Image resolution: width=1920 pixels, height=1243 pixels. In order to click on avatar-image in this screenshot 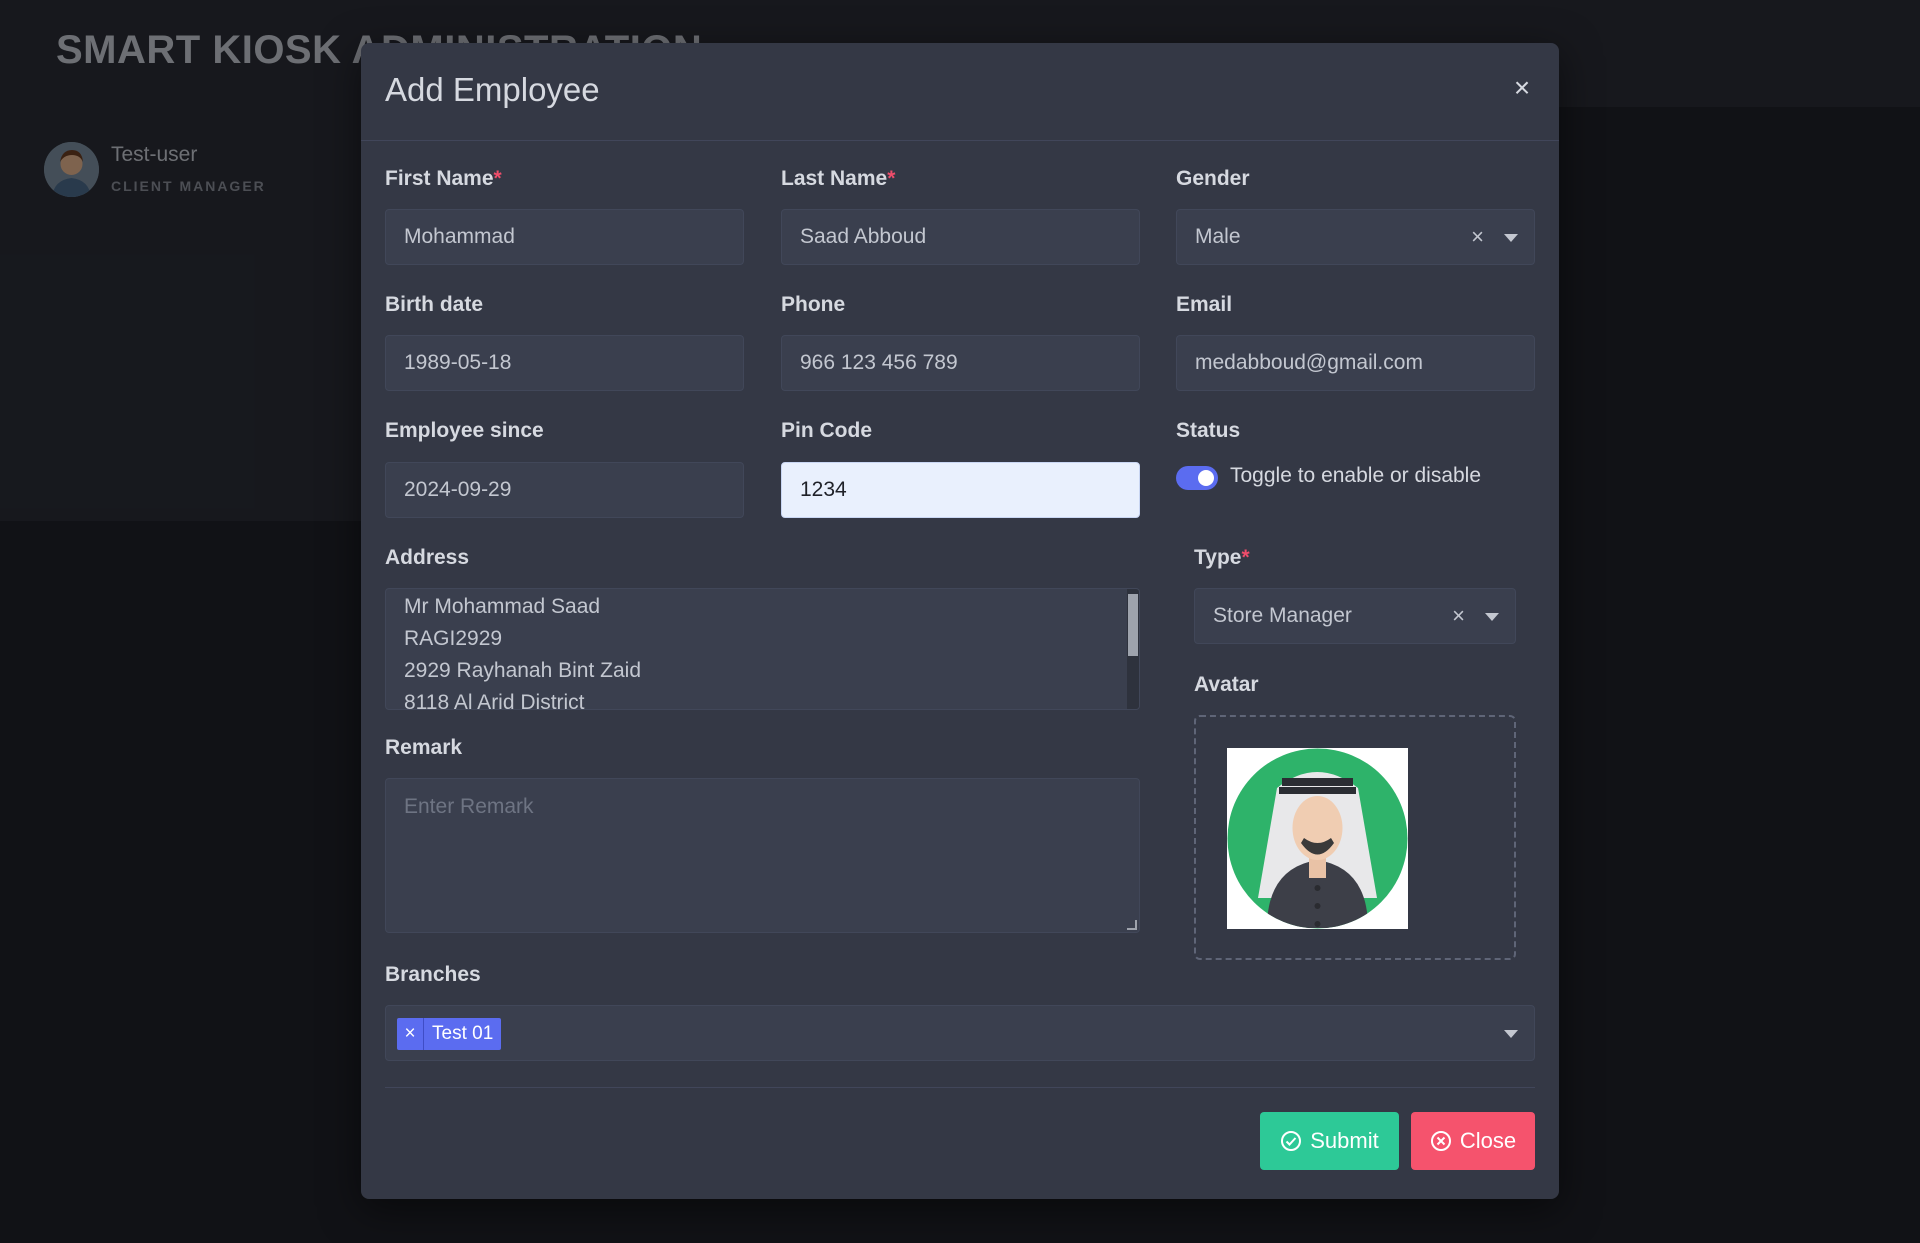, I will do `click(1317, 838)`.